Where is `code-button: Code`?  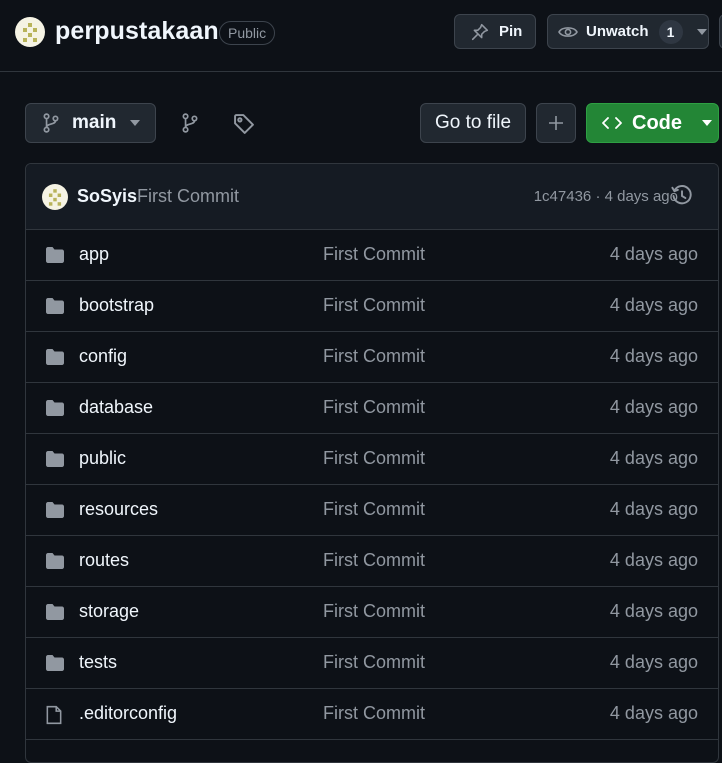
code-button: Code is located at coordinates (652, 123).